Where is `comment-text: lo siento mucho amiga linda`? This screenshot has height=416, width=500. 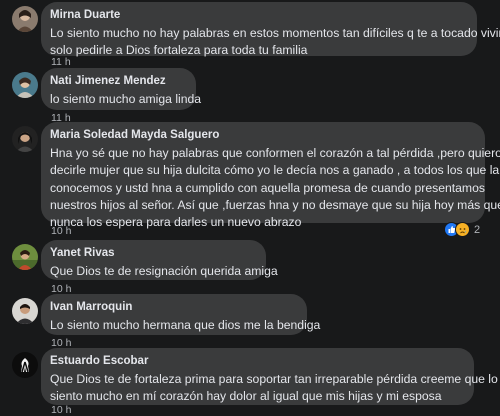
comment-text: lo siento mucho amiga linda is located at coordinates (126, 99).